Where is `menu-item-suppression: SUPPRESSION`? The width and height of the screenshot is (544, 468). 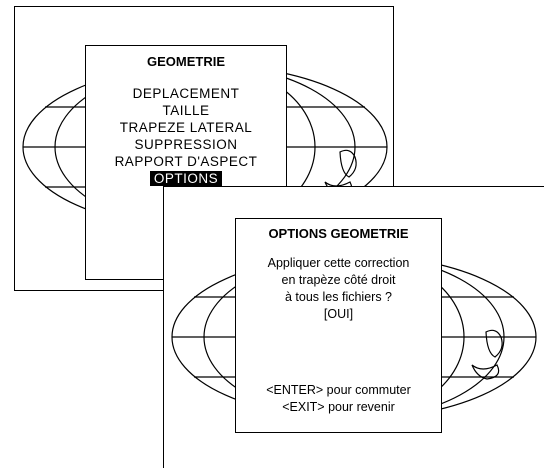 menu-item-suppression: SUPPRESSION is located at coordinates (186, 144).